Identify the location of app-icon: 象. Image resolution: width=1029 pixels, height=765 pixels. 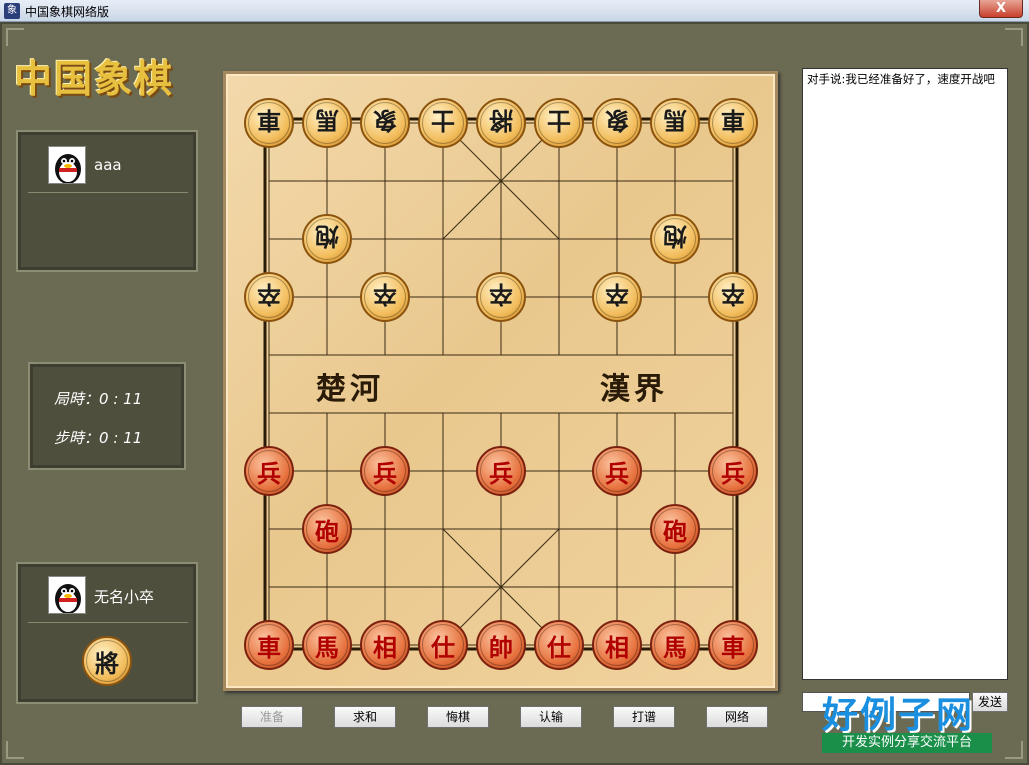
(12, 11).